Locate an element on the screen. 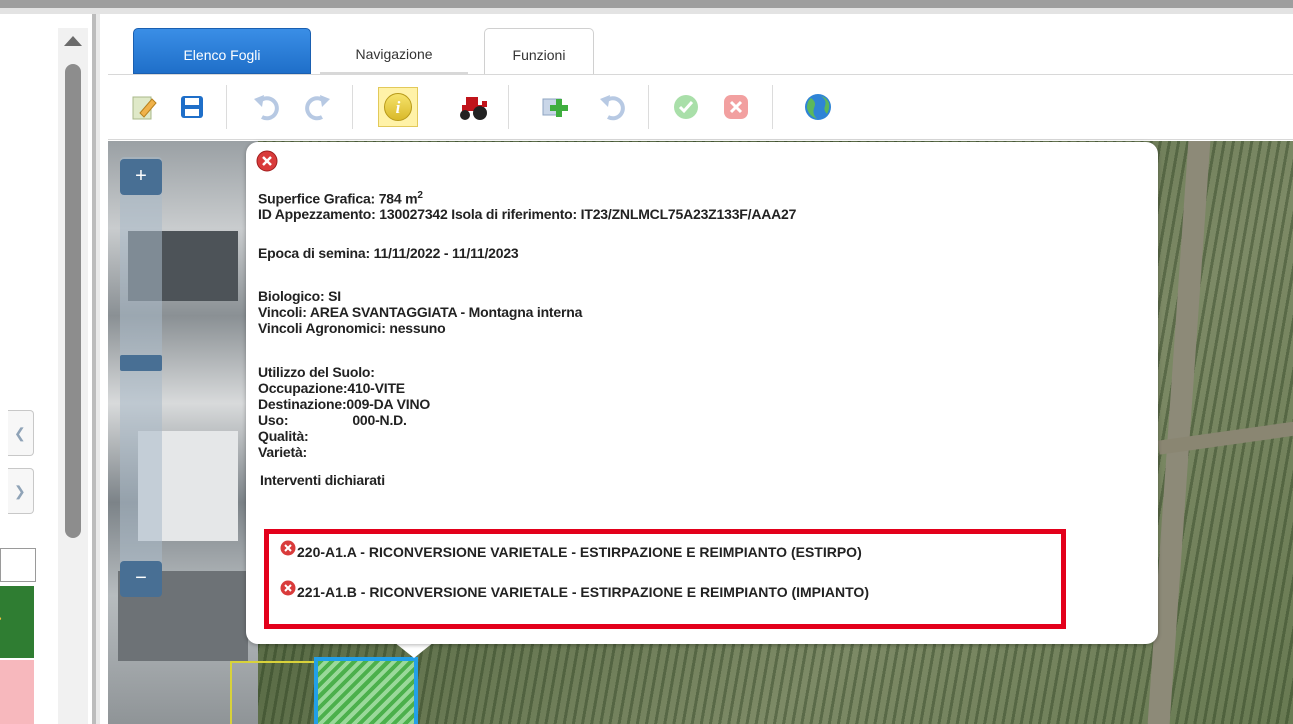  tractor-icon is located at coordinates (473, 108).